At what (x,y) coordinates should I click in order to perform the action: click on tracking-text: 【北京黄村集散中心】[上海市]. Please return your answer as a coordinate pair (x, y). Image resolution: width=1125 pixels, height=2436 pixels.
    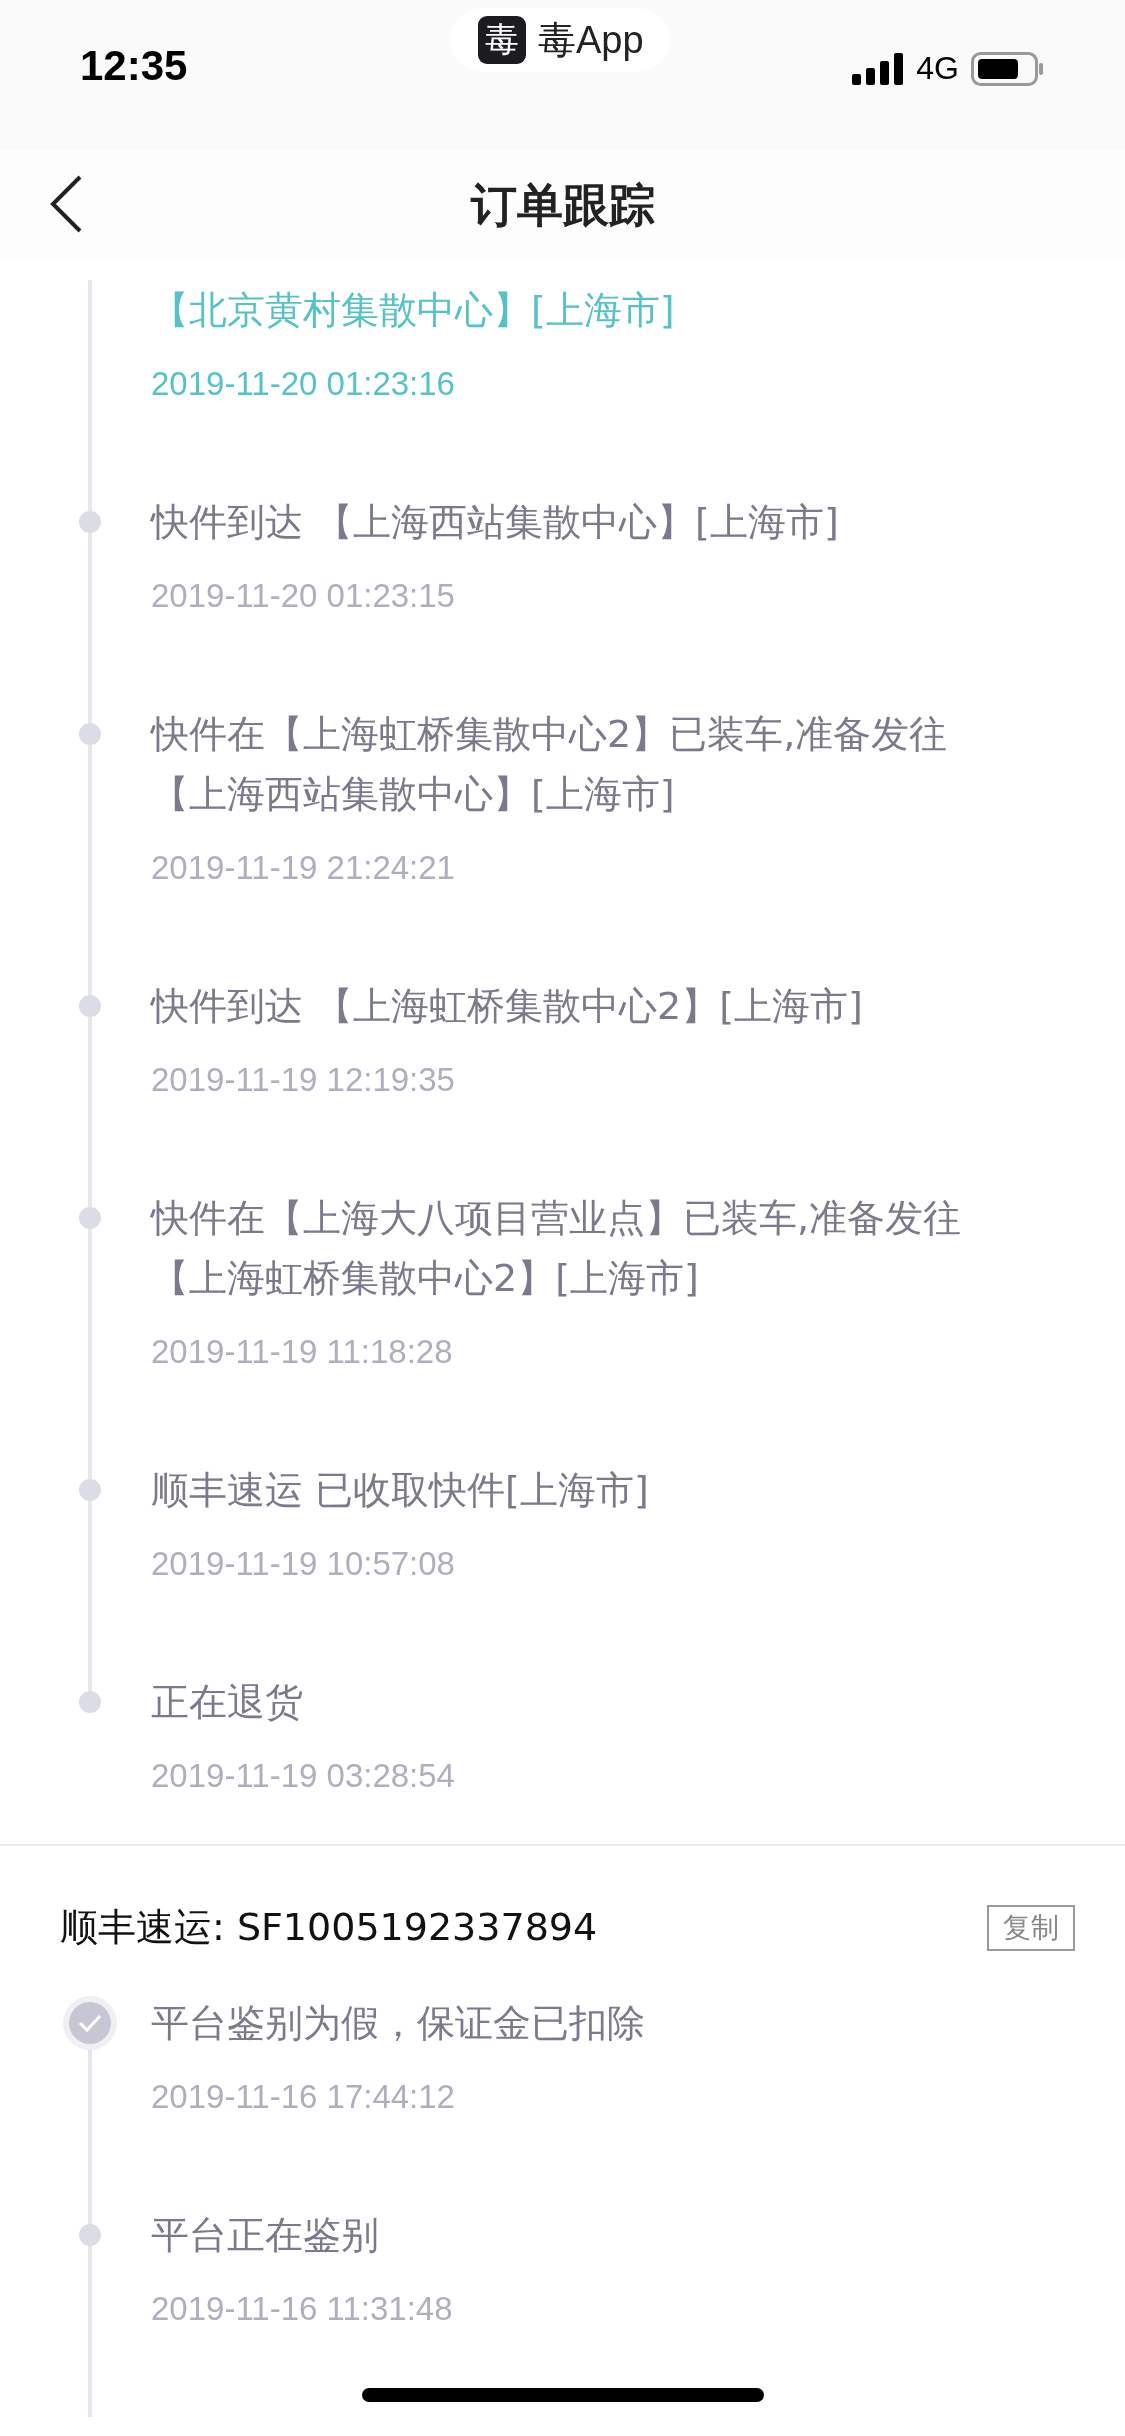
    Looking at the image, I should click on (413, 310).